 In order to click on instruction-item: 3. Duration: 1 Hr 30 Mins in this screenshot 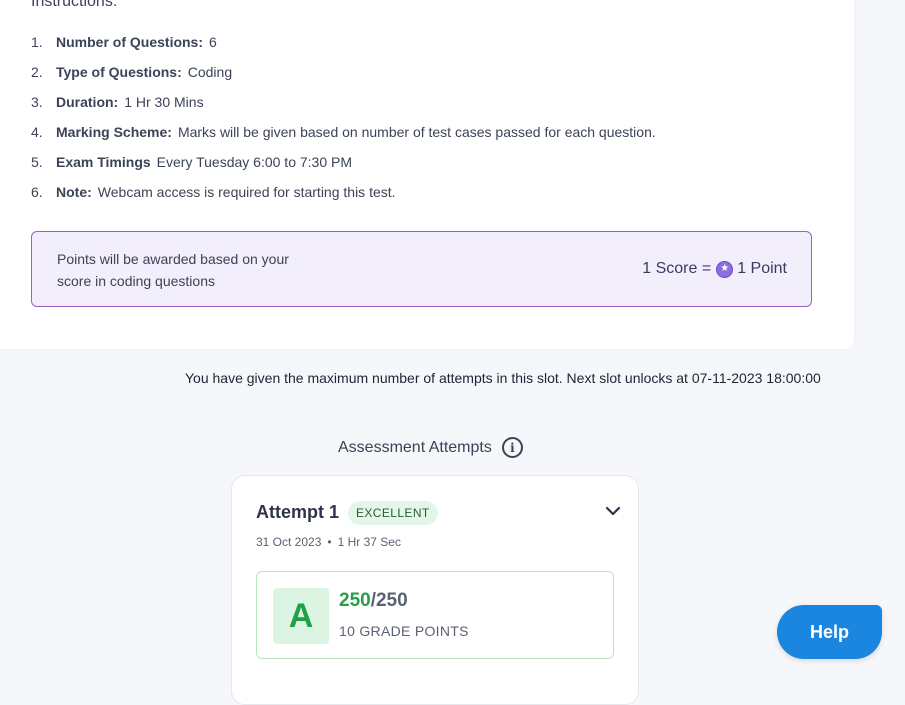, I will do `click(343, 109)`.